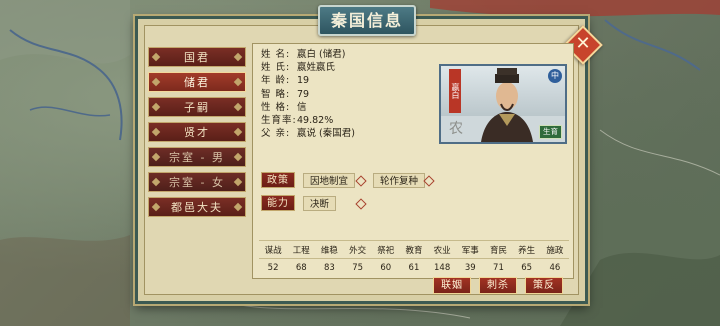  What do you see at coordinates (357, 267) in the screenshot?
I see `attr-value: 75` at bounding box center [357, 267].